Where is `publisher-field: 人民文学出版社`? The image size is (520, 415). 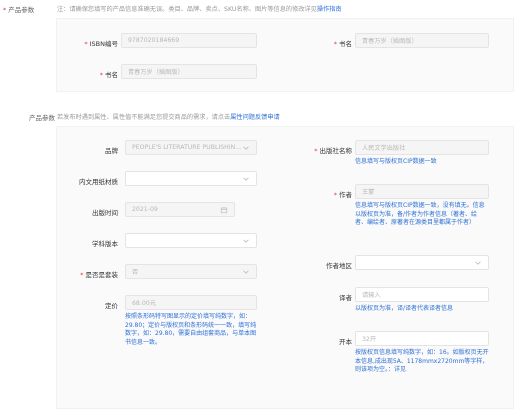 publisher-field: 人民文学出版社 is located at coordinates (422, 147).